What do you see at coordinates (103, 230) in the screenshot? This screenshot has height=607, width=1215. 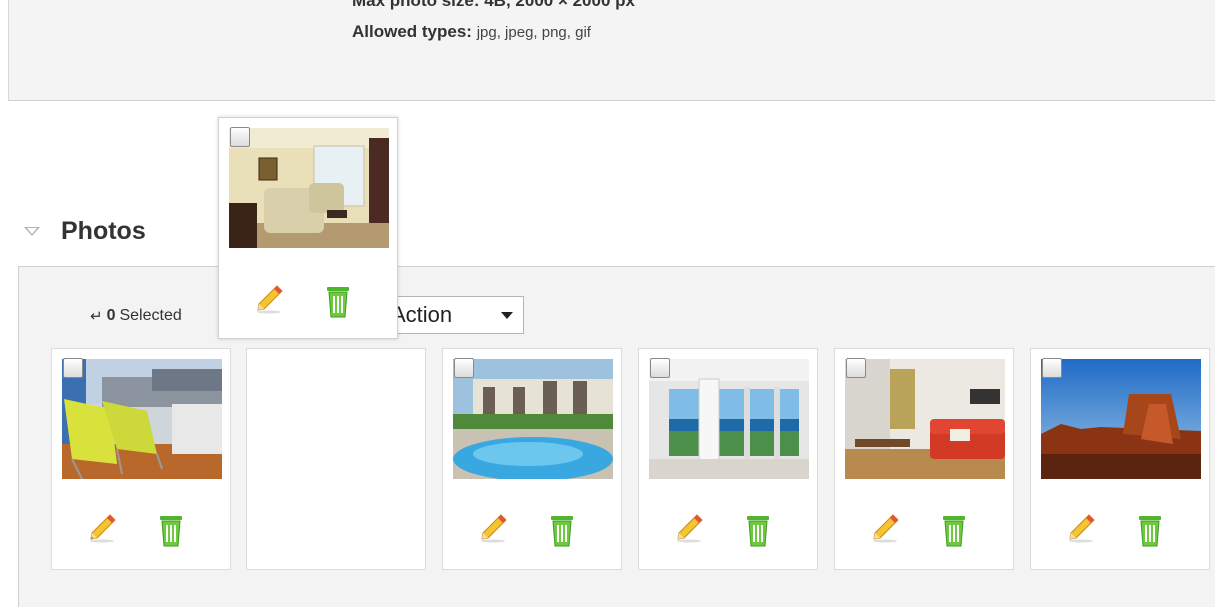 I see `section-title: Photos` at bounding box center [103, 230].